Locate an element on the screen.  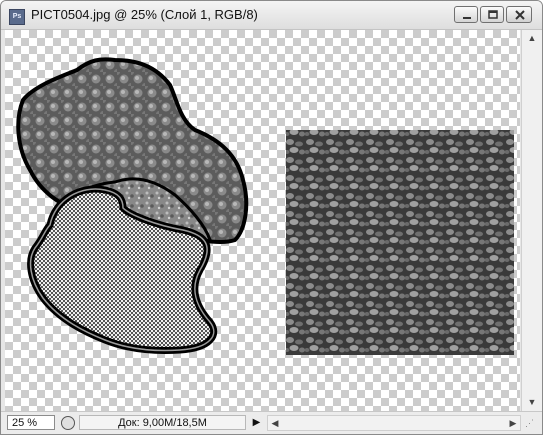
scroll-right-arrow: ▶ is located at coordinates (513, 423).